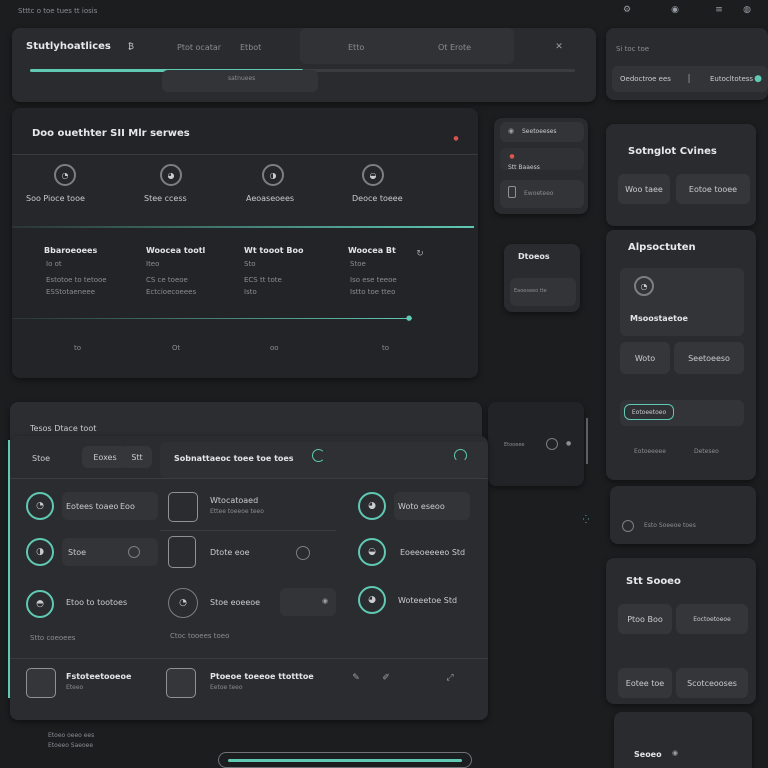  Describe the element at coordinates (712, 619) in the screenshot. I see `side-card-four-button-two: Eoctoetoeoe` at that location.